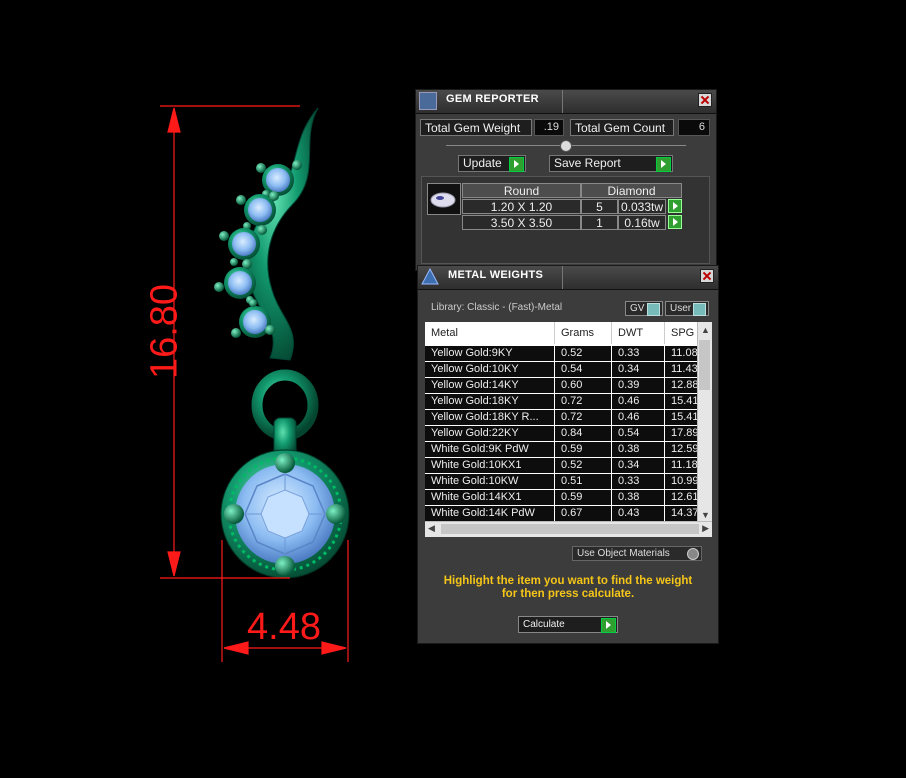 This screenshot has height=778, width=906. What do you see at coordinates (549, 127) in the screenshot?
I see `total-gem-weight-value: .19` at bounding box center [549, 127].